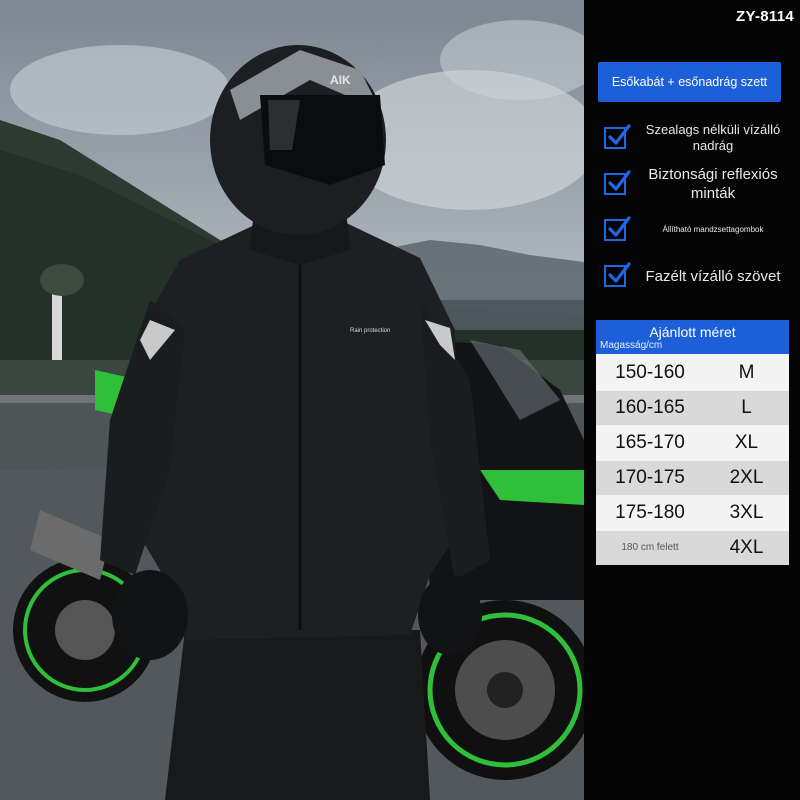  What do you see at coordinates (340, 80) in the screenshot?
I see `helmet-brand-text: AIK` at bounding box center [340, 80].